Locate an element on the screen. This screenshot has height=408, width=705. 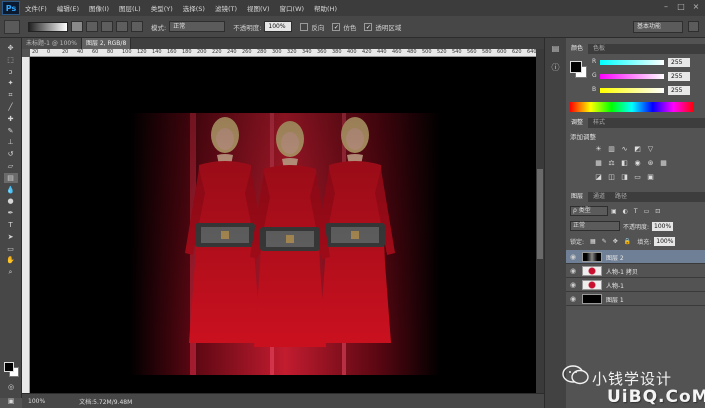
magic-wand-tool-icon: ✦ is located at coordinates (11, 83).